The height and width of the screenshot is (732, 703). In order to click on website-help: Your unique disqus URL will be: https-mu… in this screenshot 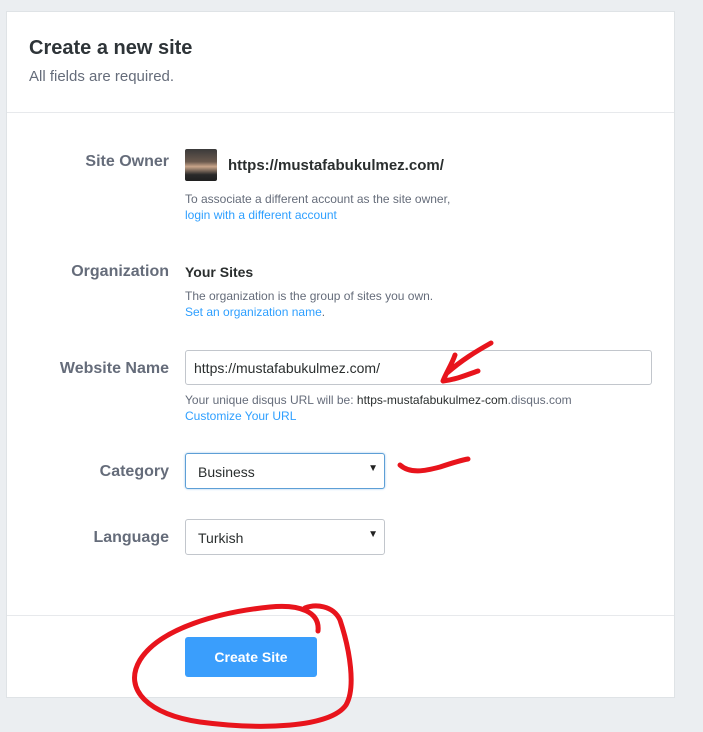, I will do `click(378, 408)`.